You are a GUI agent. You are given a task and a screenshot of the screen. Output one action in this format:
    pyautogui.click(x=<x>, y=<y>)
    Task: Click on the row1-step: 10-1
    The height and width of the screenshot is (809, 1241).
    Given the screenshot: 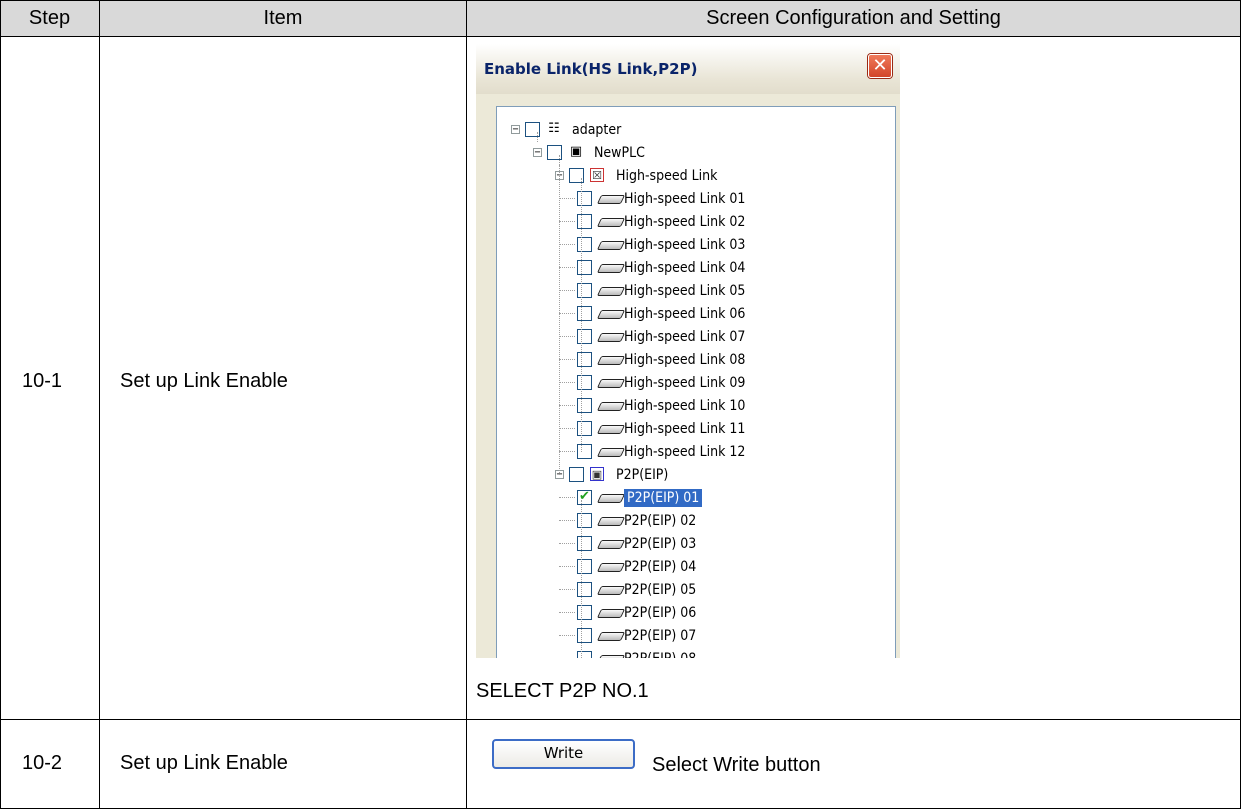 What is the action you would take?
    pyautogui.click(x=42, y=381)
    